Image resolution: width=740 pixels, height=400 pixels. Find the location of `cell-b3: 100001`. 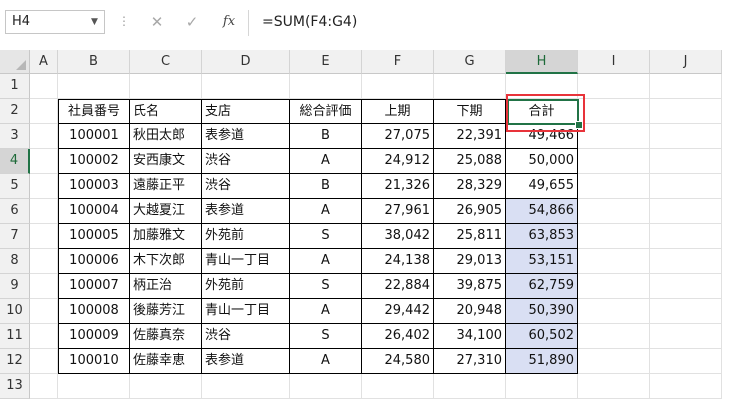

cell-b3: 100001 is located at coordinates (94, 136).